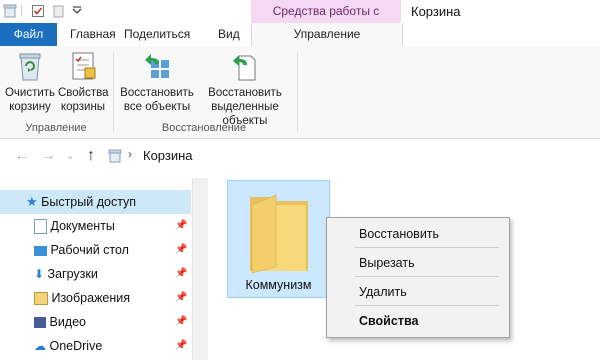 Image resolution: width=600 pixels, height=360 pixels. I want to click on nav-item-label: Загрузки, so click(72, 274).